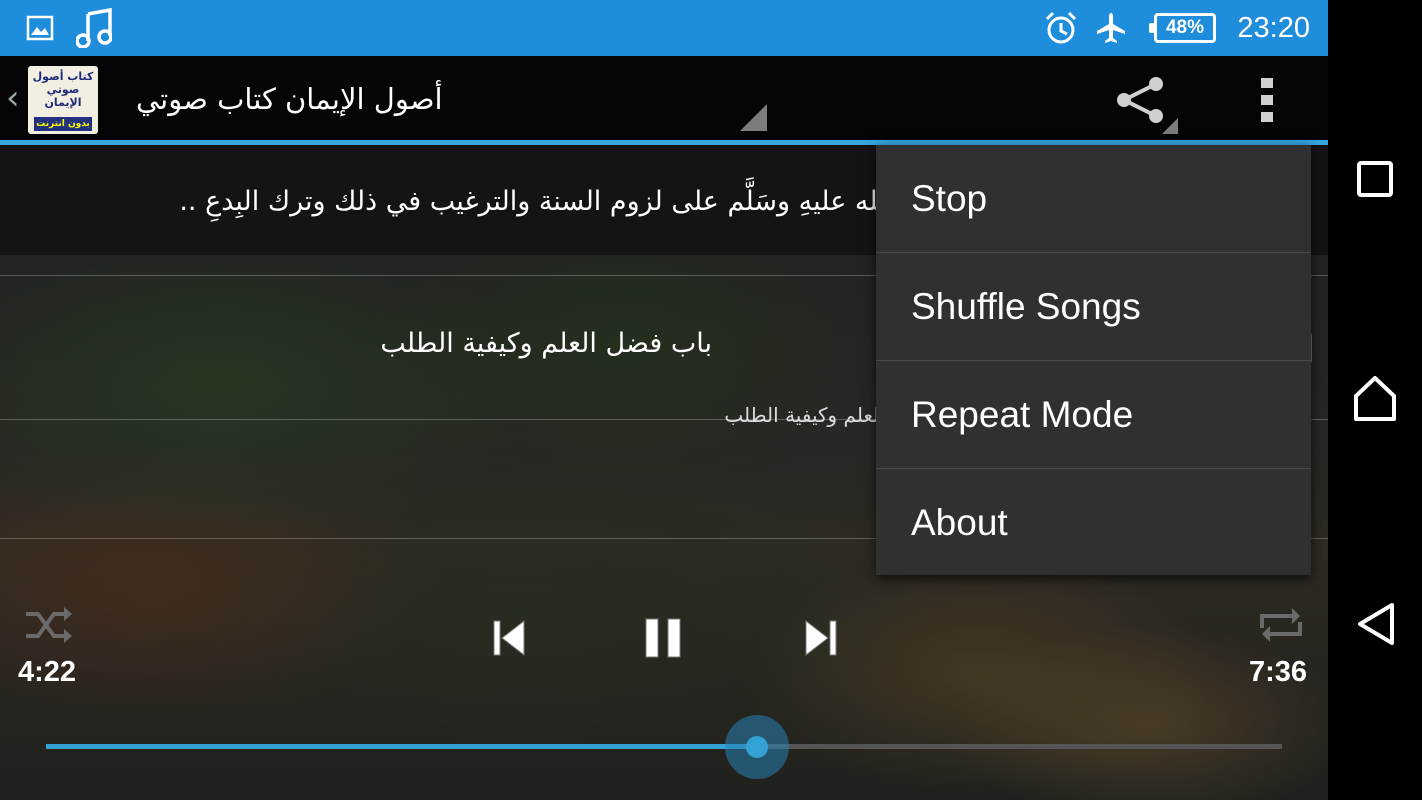  What do you see at coordinates (289, 99) in the screenshot?
I see `page-title: أصول الإيمان كتاب صوتي` at bounding box center [289, 99].